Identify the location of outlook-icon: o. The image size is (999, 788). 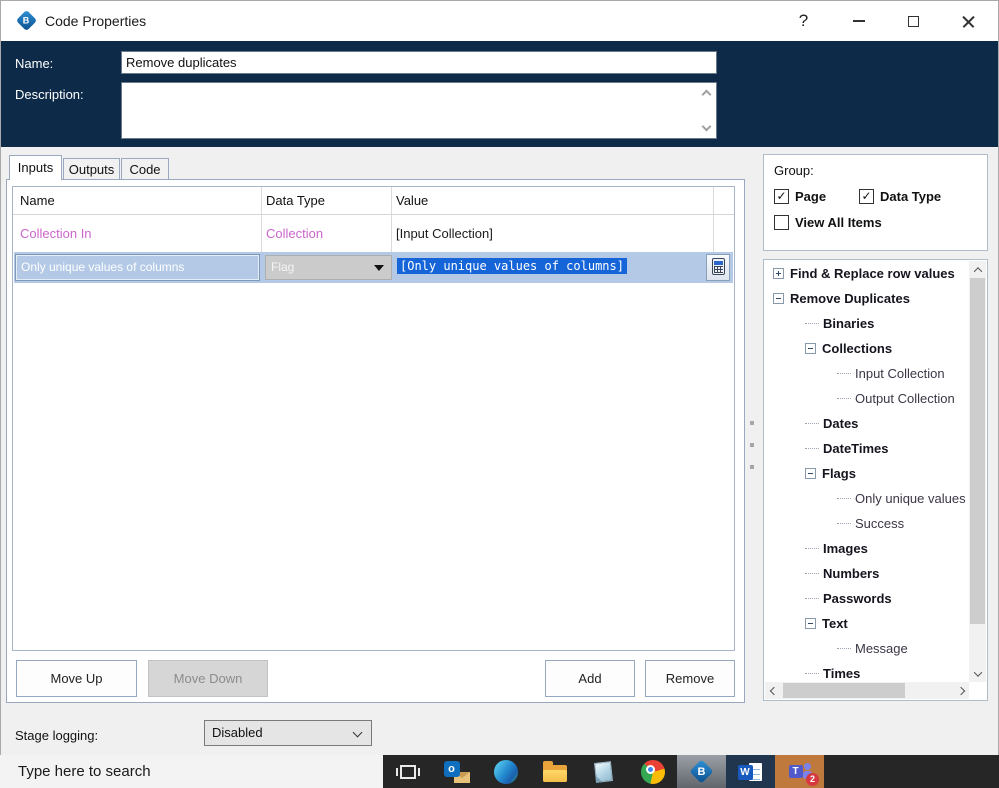
(456, 771).